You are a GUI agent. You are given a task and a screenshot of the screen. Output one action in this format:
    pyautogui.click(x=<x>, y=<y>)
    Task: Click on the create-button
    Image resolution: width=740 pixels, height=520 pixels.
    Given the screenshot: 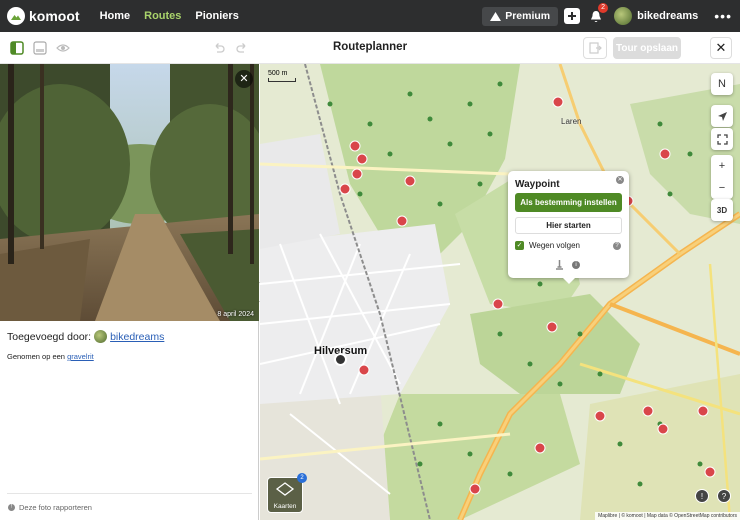 What is the action you would take?
    pyautogui.click(x=572, y=16)
    